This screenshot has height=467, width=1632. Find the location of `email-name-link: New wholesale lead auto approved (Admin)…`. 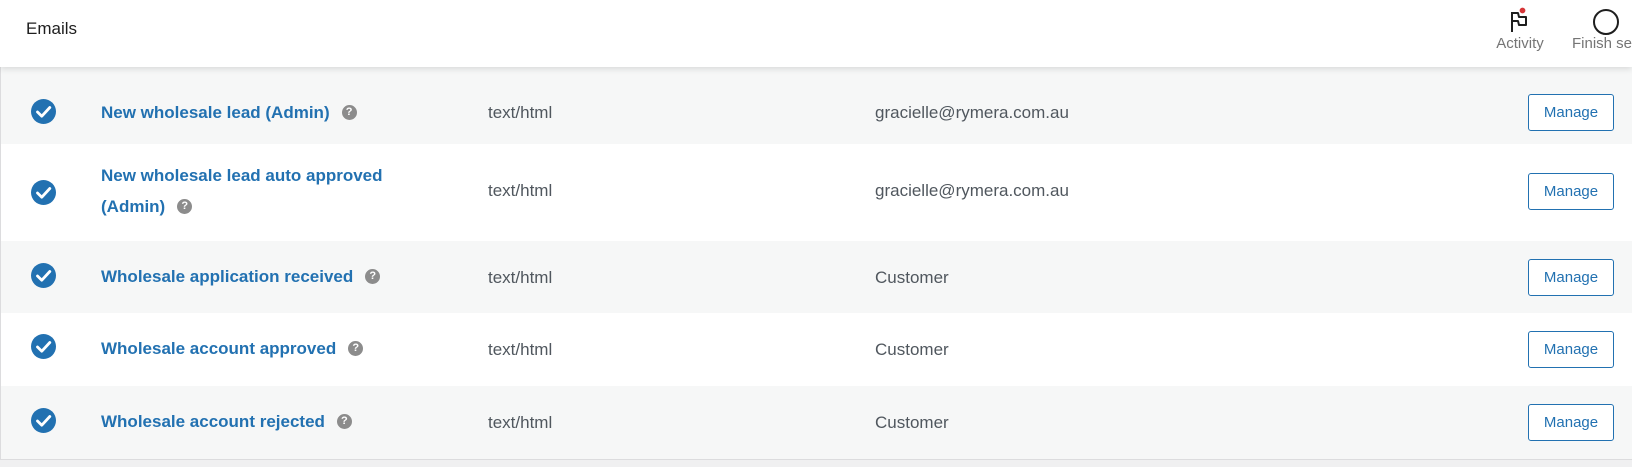

email-name-link: New wholesale lead auto approved (Admin)… is located at coordinates (261, 191).